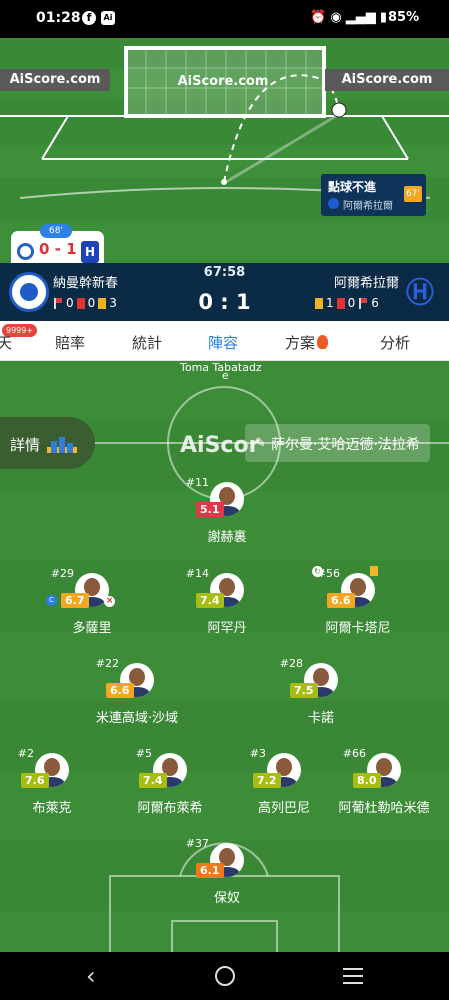 Image resolution: width=449 pixels, height=1000 pixels. What do you see at coordinates (137, 718) in the screenshot?
I see `player-name: 米連高域·沙域` at bounding box center [137, 718].